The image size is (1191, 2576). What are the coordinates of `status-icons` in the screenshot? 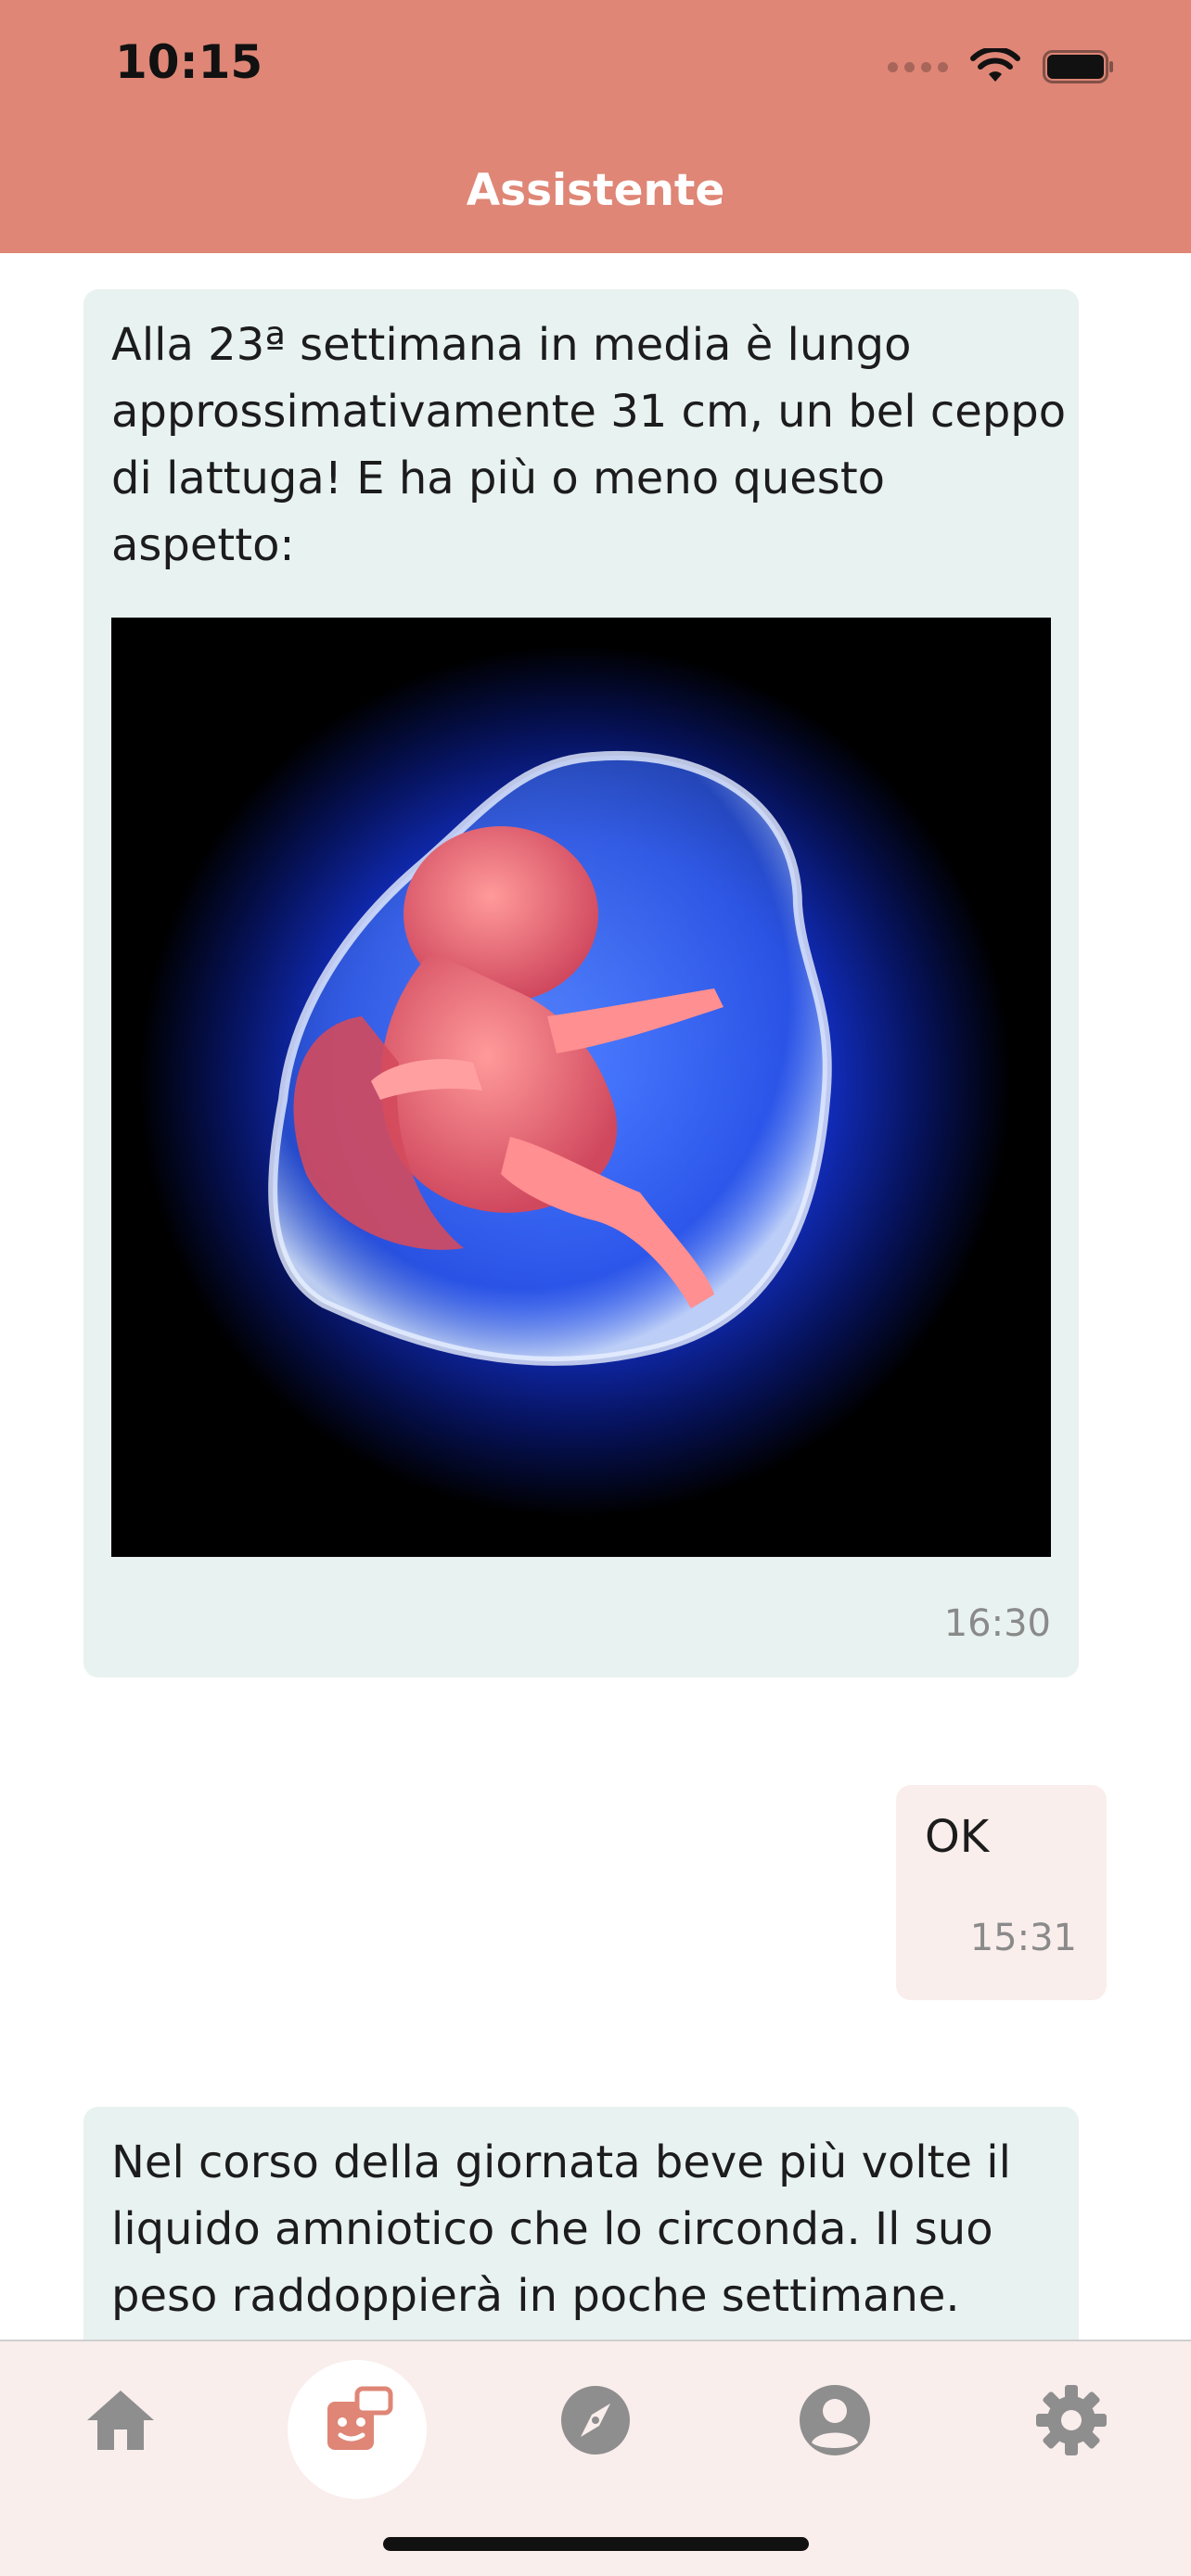 It's located at (1001, 66).